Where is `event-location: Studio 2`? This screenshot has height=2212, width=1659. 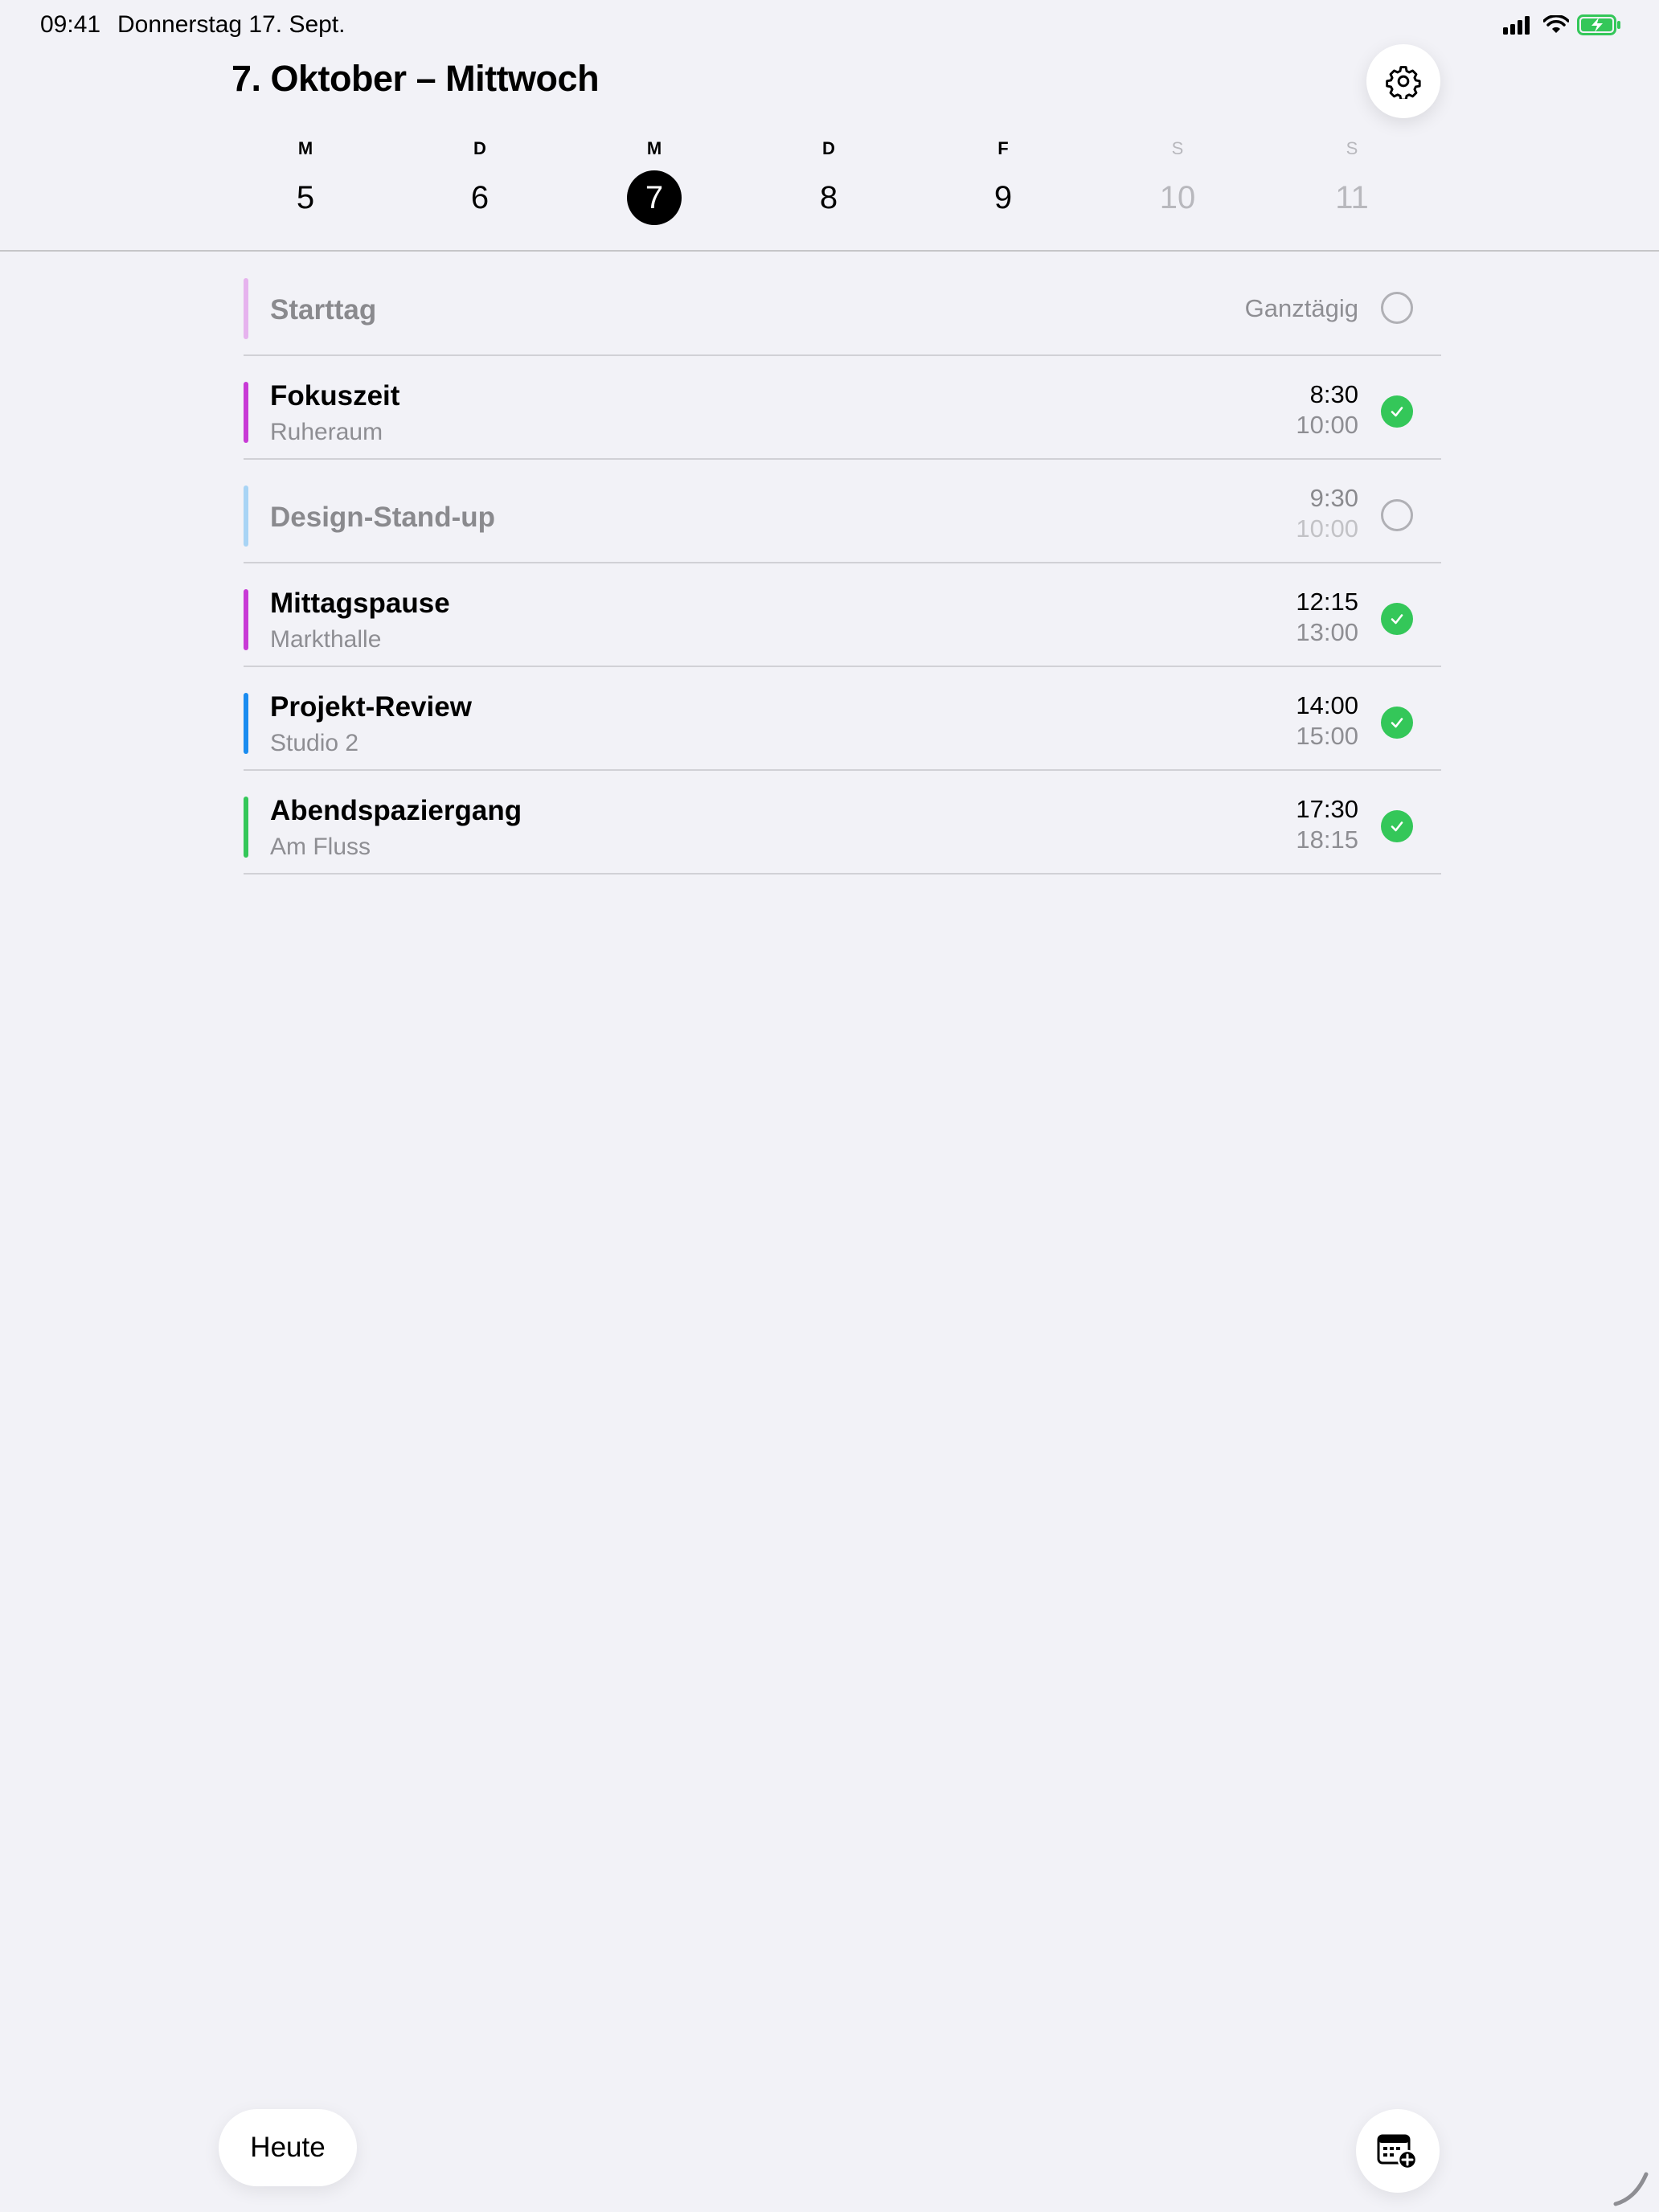 event-location: Studio 2 is located at coordinates (314, 743).